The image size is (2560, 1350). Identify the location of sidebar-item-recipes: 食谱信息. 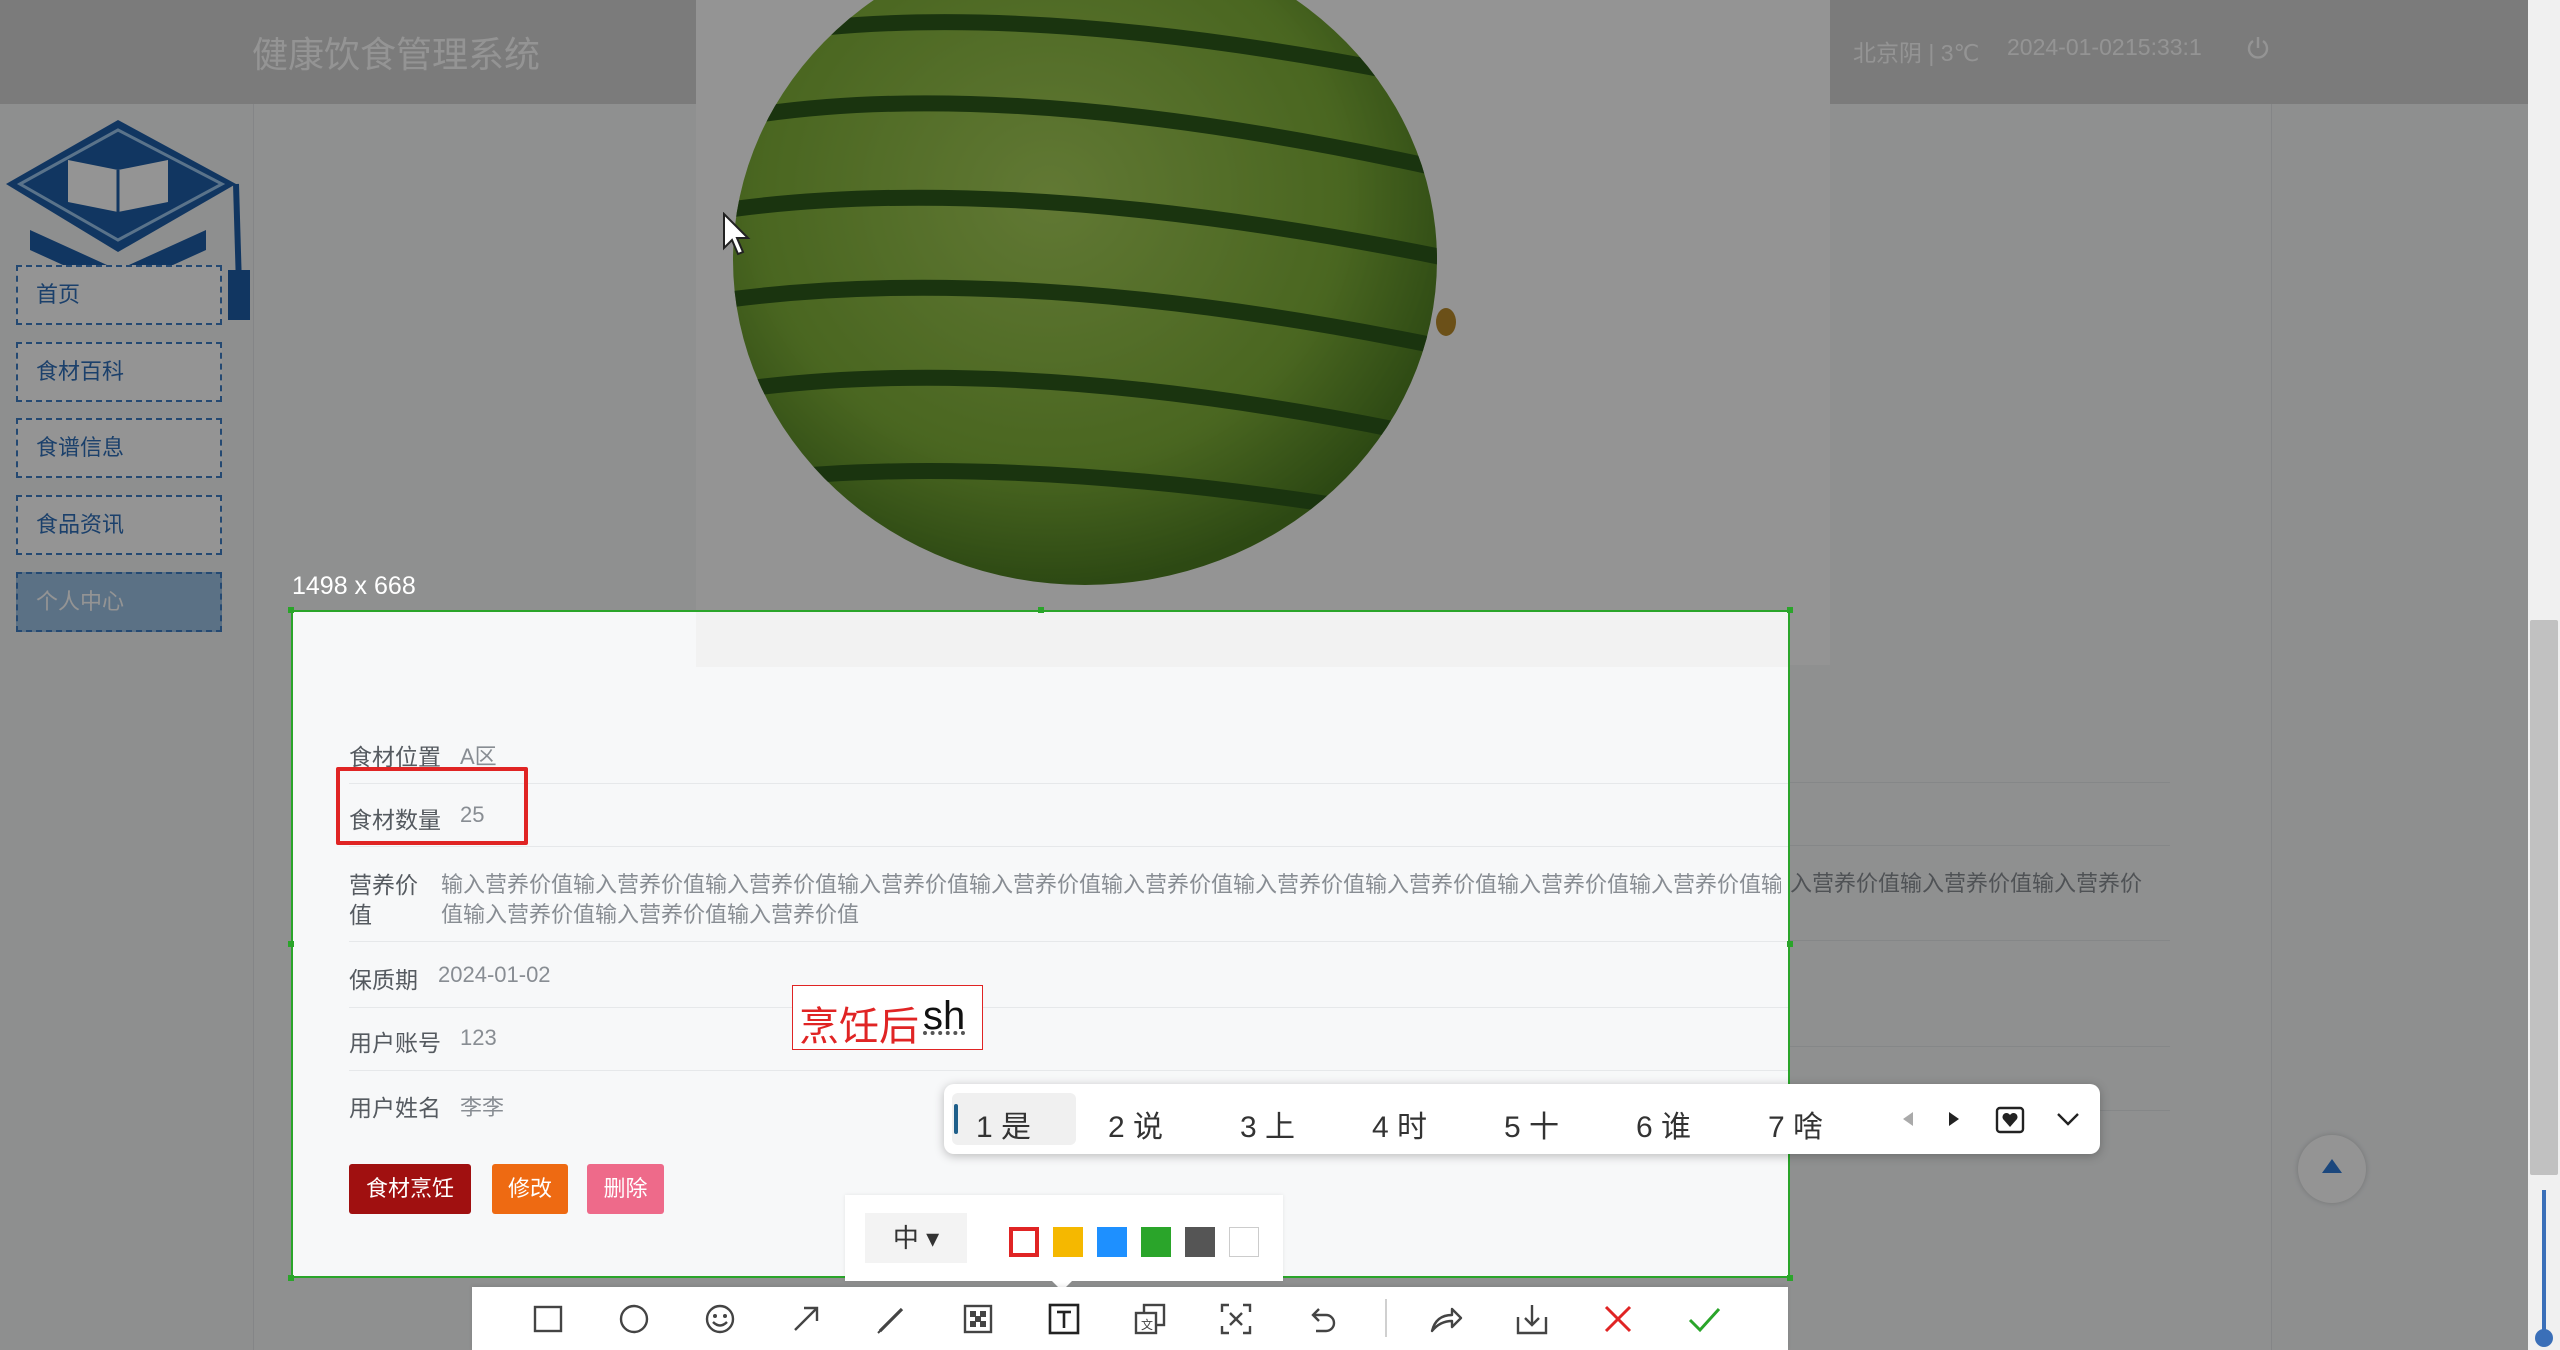
(119, 448).